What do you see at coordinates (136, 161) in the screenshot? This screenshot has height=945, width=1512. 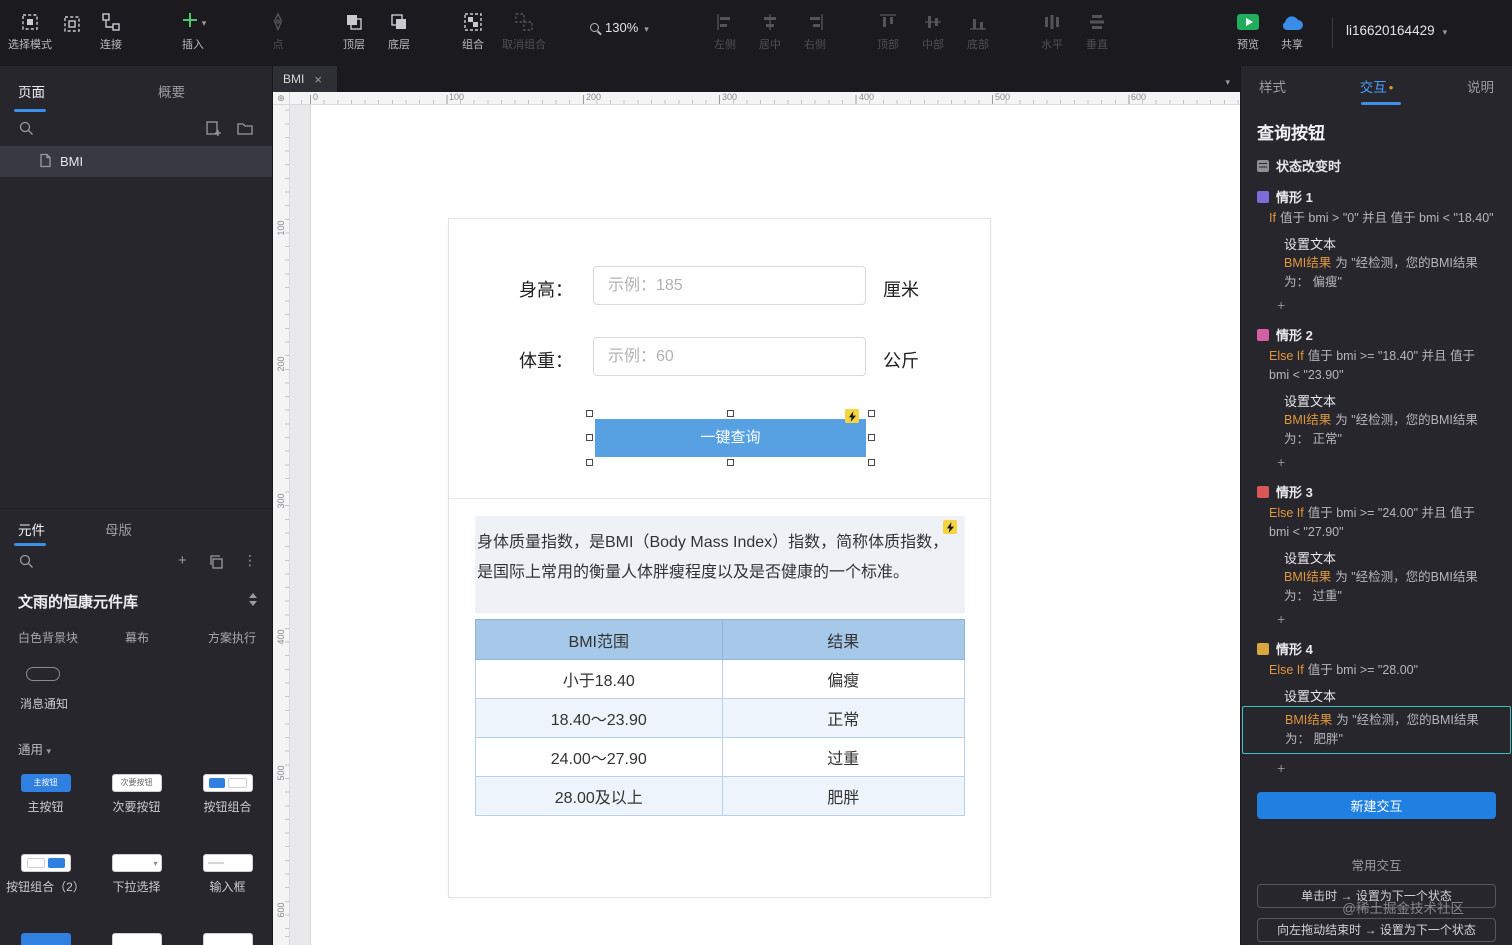 I see `page-item-bmi: BMI` at bounding box center [136, 161].